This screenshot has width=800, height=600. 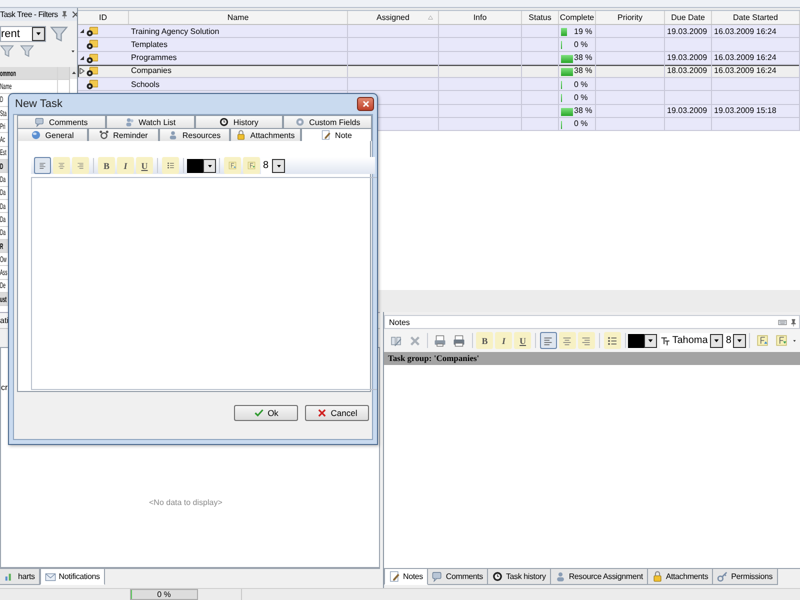 I want to click on task-row: Schools 0 %, so click(x=439, y=85).